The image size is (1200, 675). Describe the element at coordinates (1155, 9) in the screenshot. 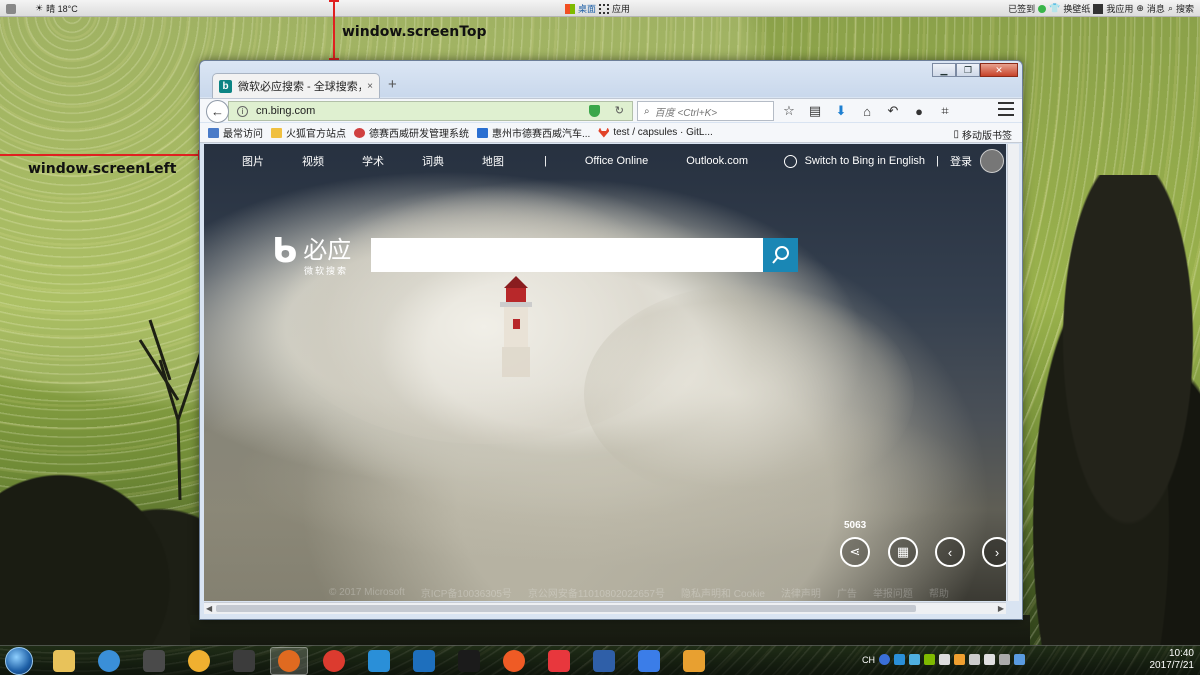

I see `messages-label: 消息` at that location.